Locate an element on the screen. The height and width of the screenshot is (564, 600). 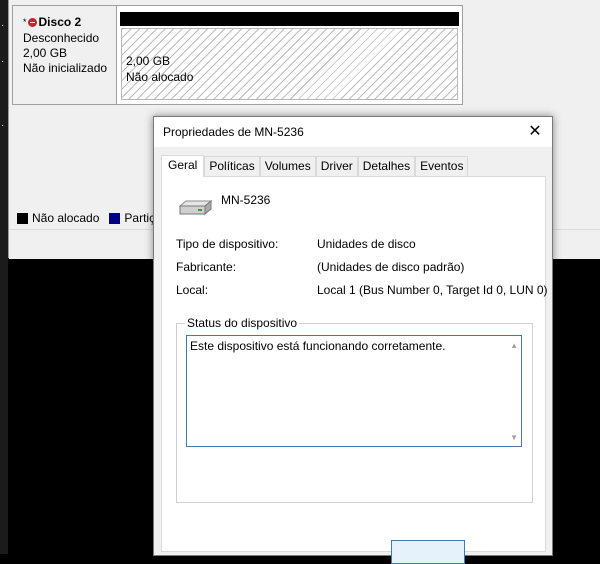
disk-drive-icon is located at coordinates (195, 207).